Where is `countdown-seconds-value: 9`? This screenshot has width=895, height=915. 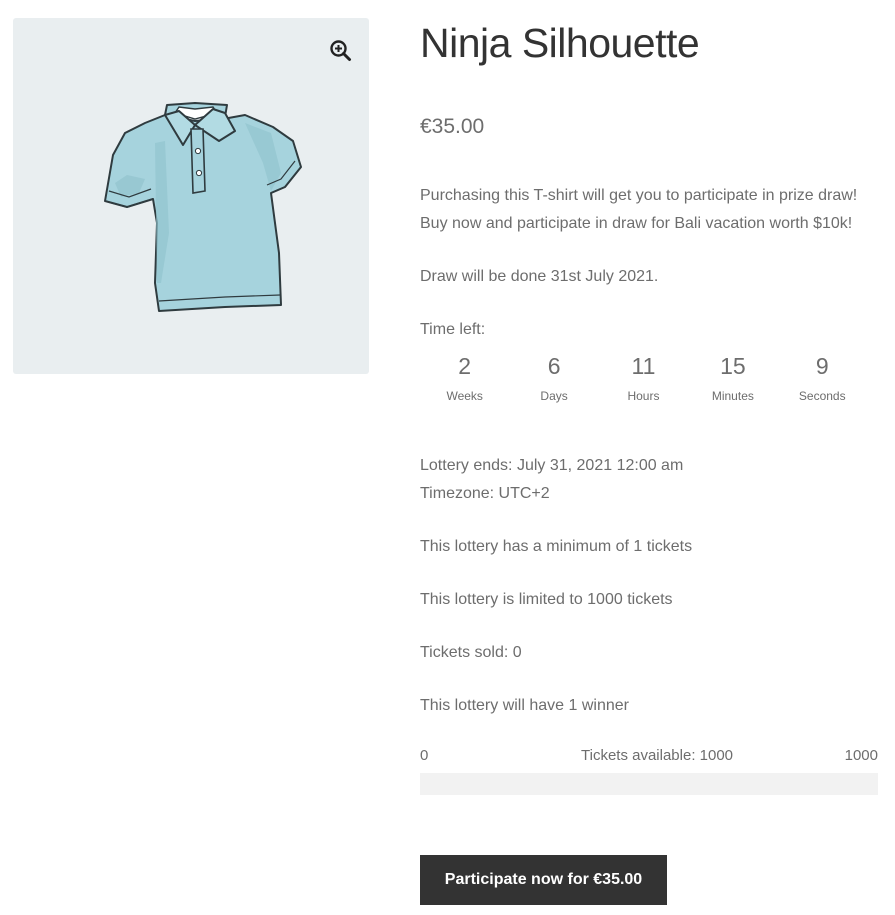
countdown-seconds-value: 9 is located at coordinates (822, 366).